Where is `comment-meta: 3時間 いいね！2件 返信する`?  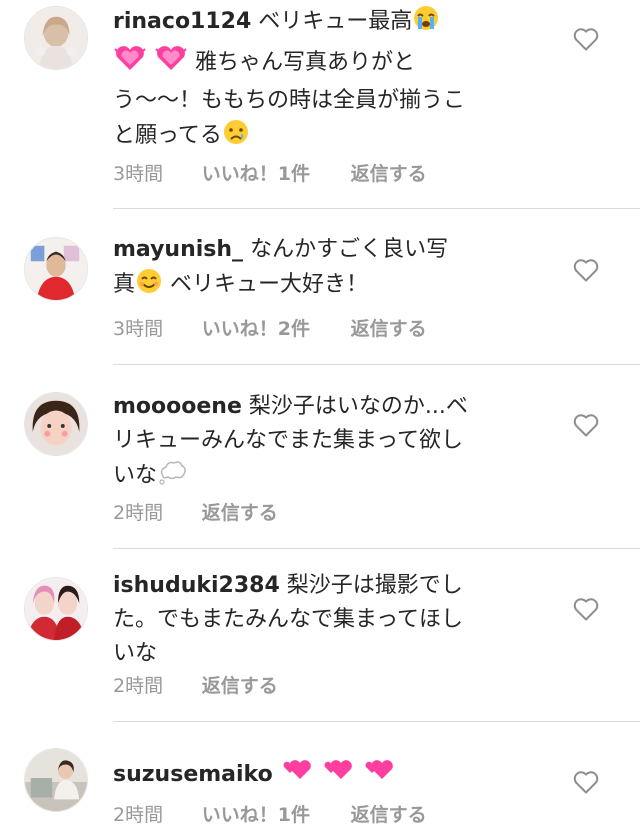
comment-meta: 3時間 いいね！2件 返信する is located at coordinates (270, 329).